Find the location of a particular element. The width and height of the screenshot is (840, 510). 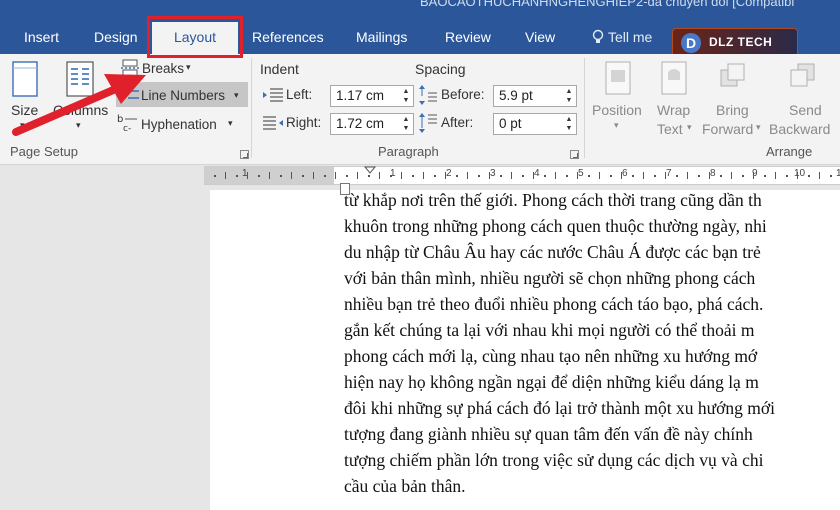

line-numbers-button: Line Numbers is located at coordinates (183, 95).